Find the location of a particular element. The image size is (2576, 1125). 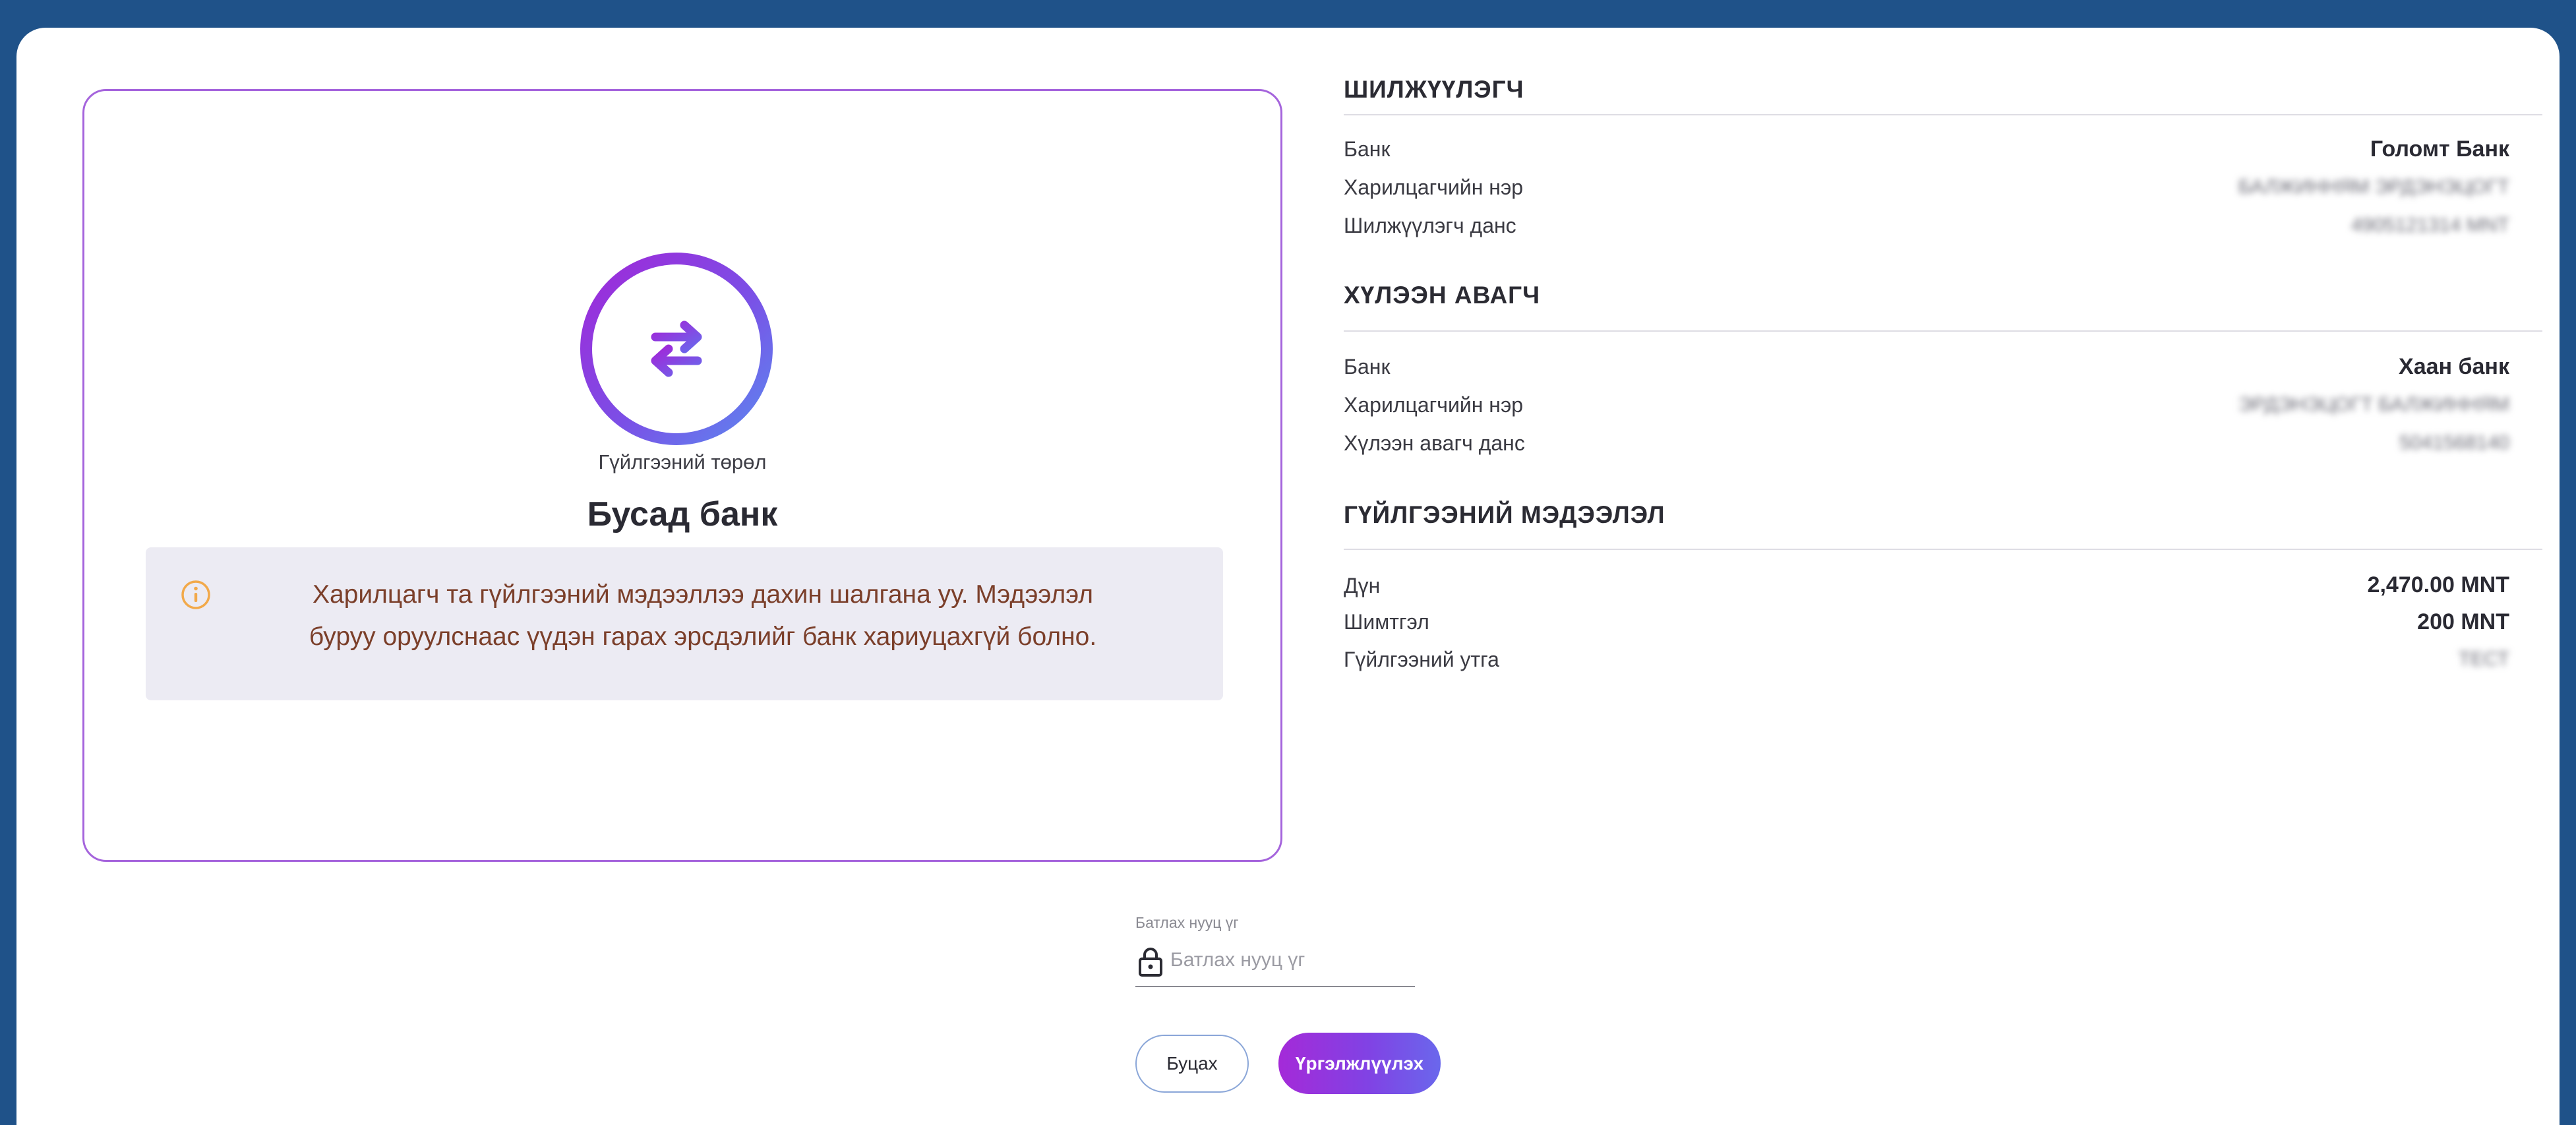

sender-bank-value: Голомт Банк is located at coordinates (2439, 149).